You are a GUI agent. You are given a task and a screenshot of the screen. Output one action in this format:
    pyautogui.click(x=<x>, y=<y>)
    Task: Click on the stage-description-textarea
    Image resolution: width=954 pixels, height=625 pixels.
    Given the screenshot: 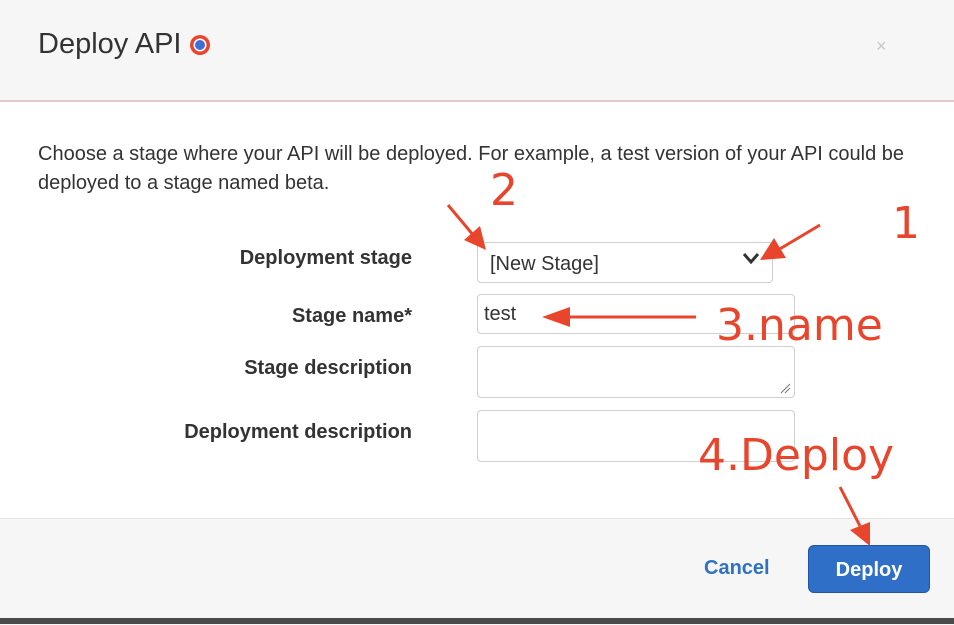 What is the action you would take?
    pyautogui.click(x=636, y=372)
    